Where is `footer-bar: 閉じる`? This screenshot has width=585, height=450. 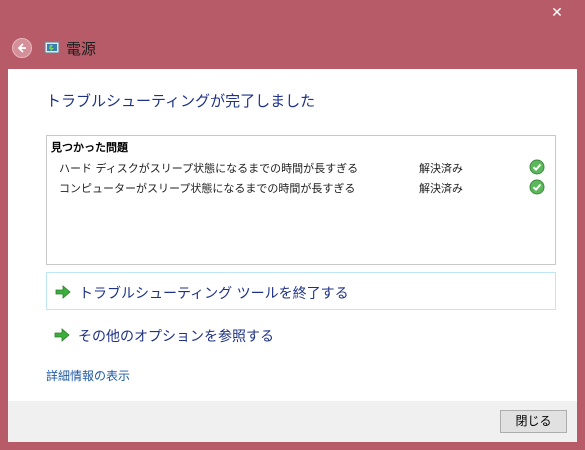 footer-bar: 閉じる is located at coordinates (292, 421).